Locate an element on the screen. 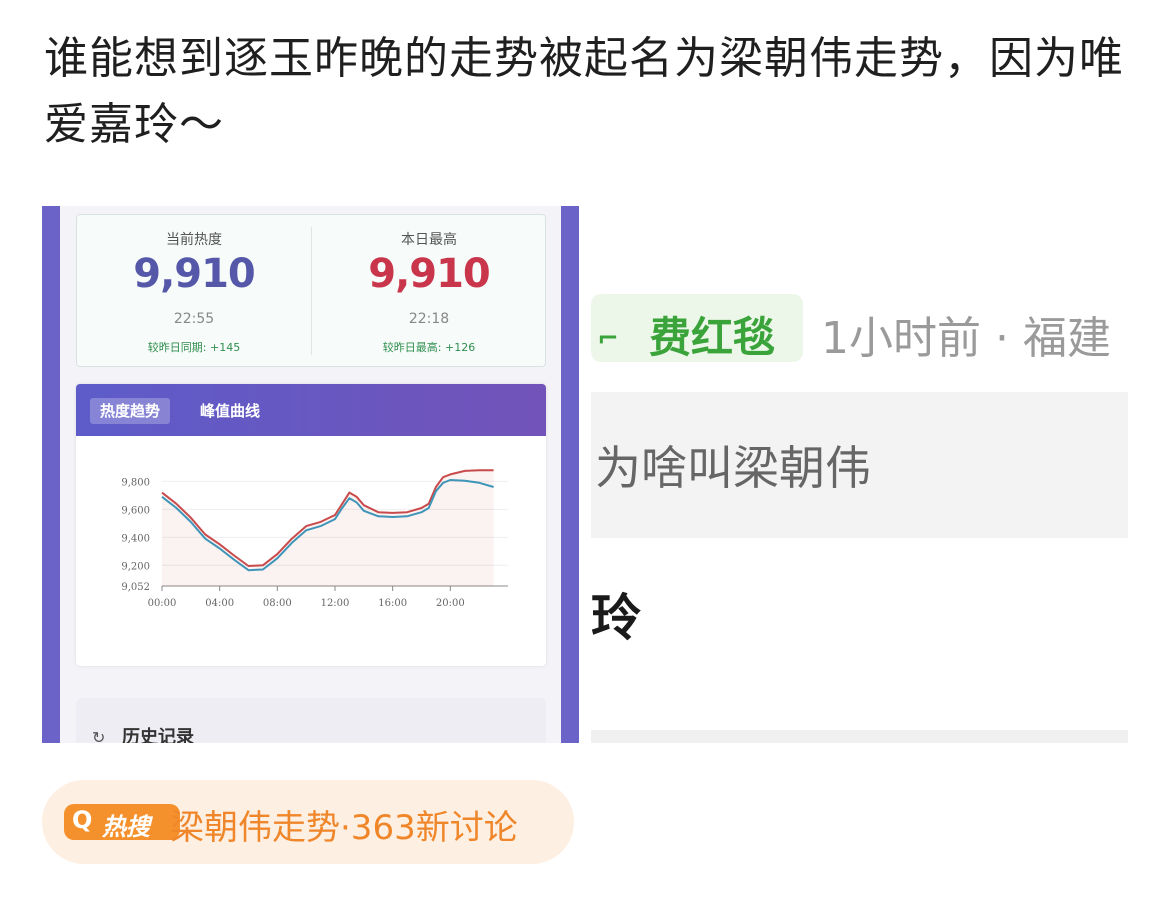 Image resolution: width=1169 pixels, height=907 pixels. x-tick-label: 00:00 is located at coordinates (162, 603).